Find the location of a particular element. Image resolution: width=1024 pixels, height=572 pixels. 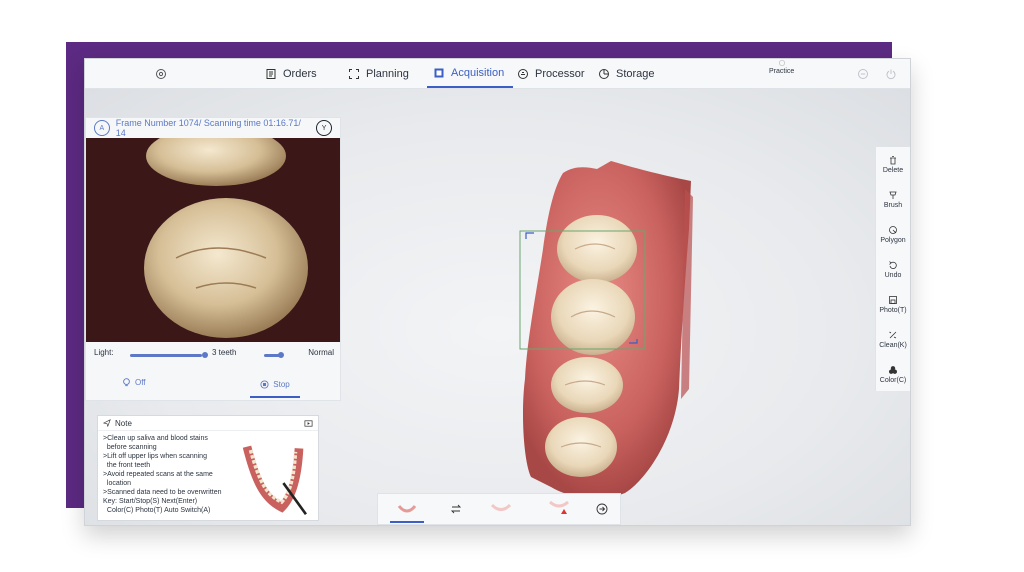

storage-icon is located at coordinates (604, 73).